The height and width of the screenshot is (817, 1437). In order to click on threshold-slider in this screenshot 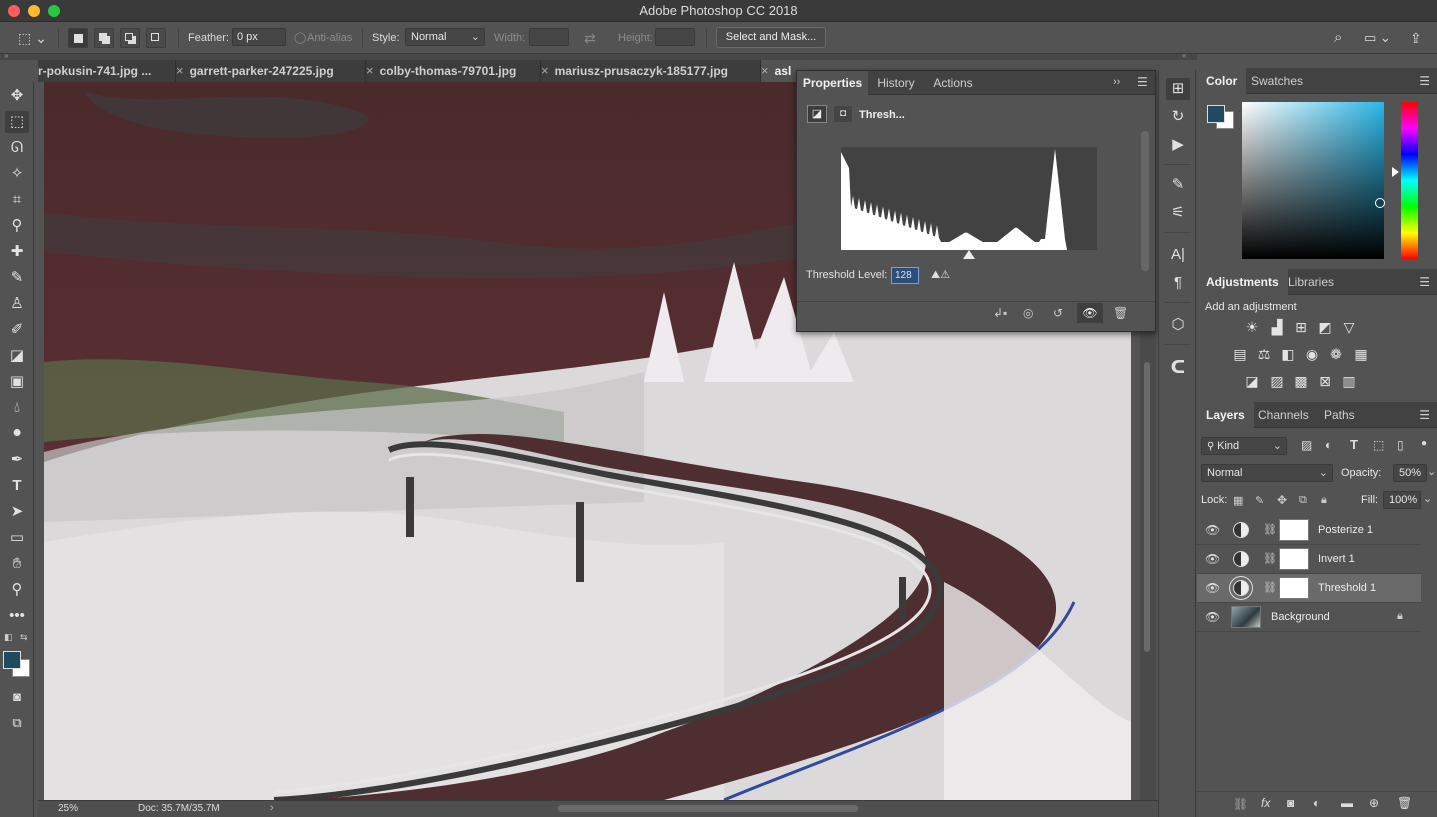, I will do `click(969, 254)`.